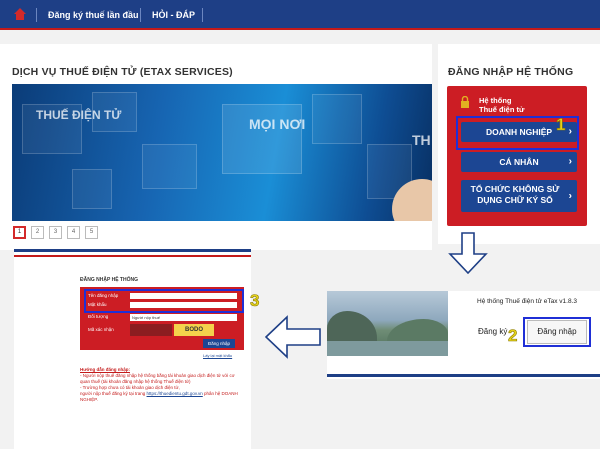  Describe the element at coordinates (495, 100) in the screenshot. I see `system-label-1: Hệ thống` at that location.